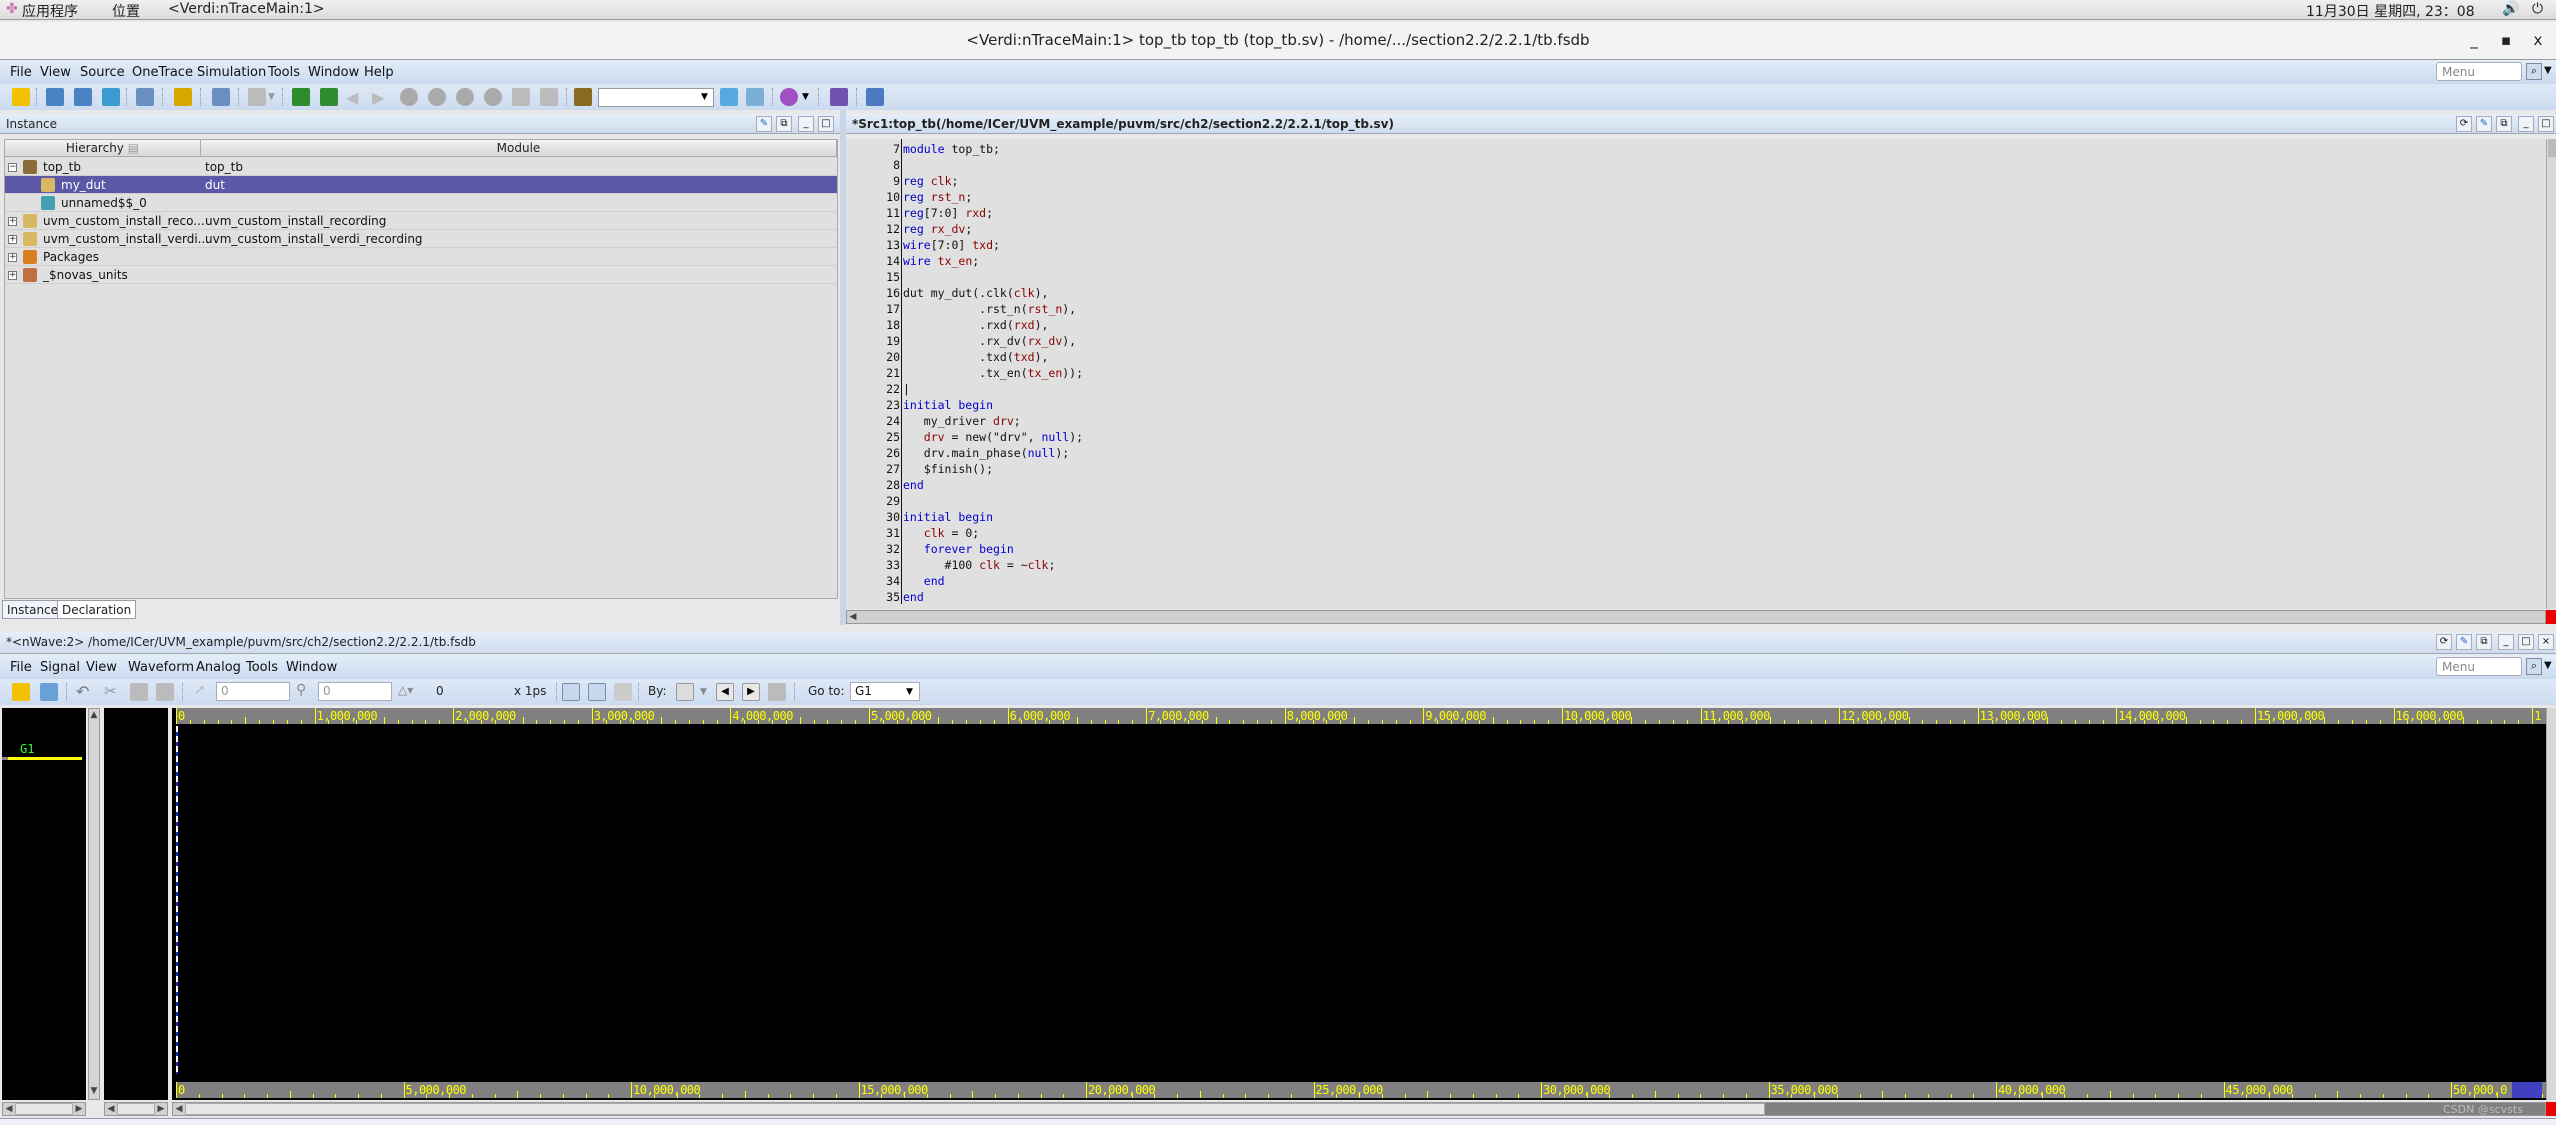 This screenshot has height=1125, width=2556. I want to click on identifier-token: rxd, so click(975, 213).